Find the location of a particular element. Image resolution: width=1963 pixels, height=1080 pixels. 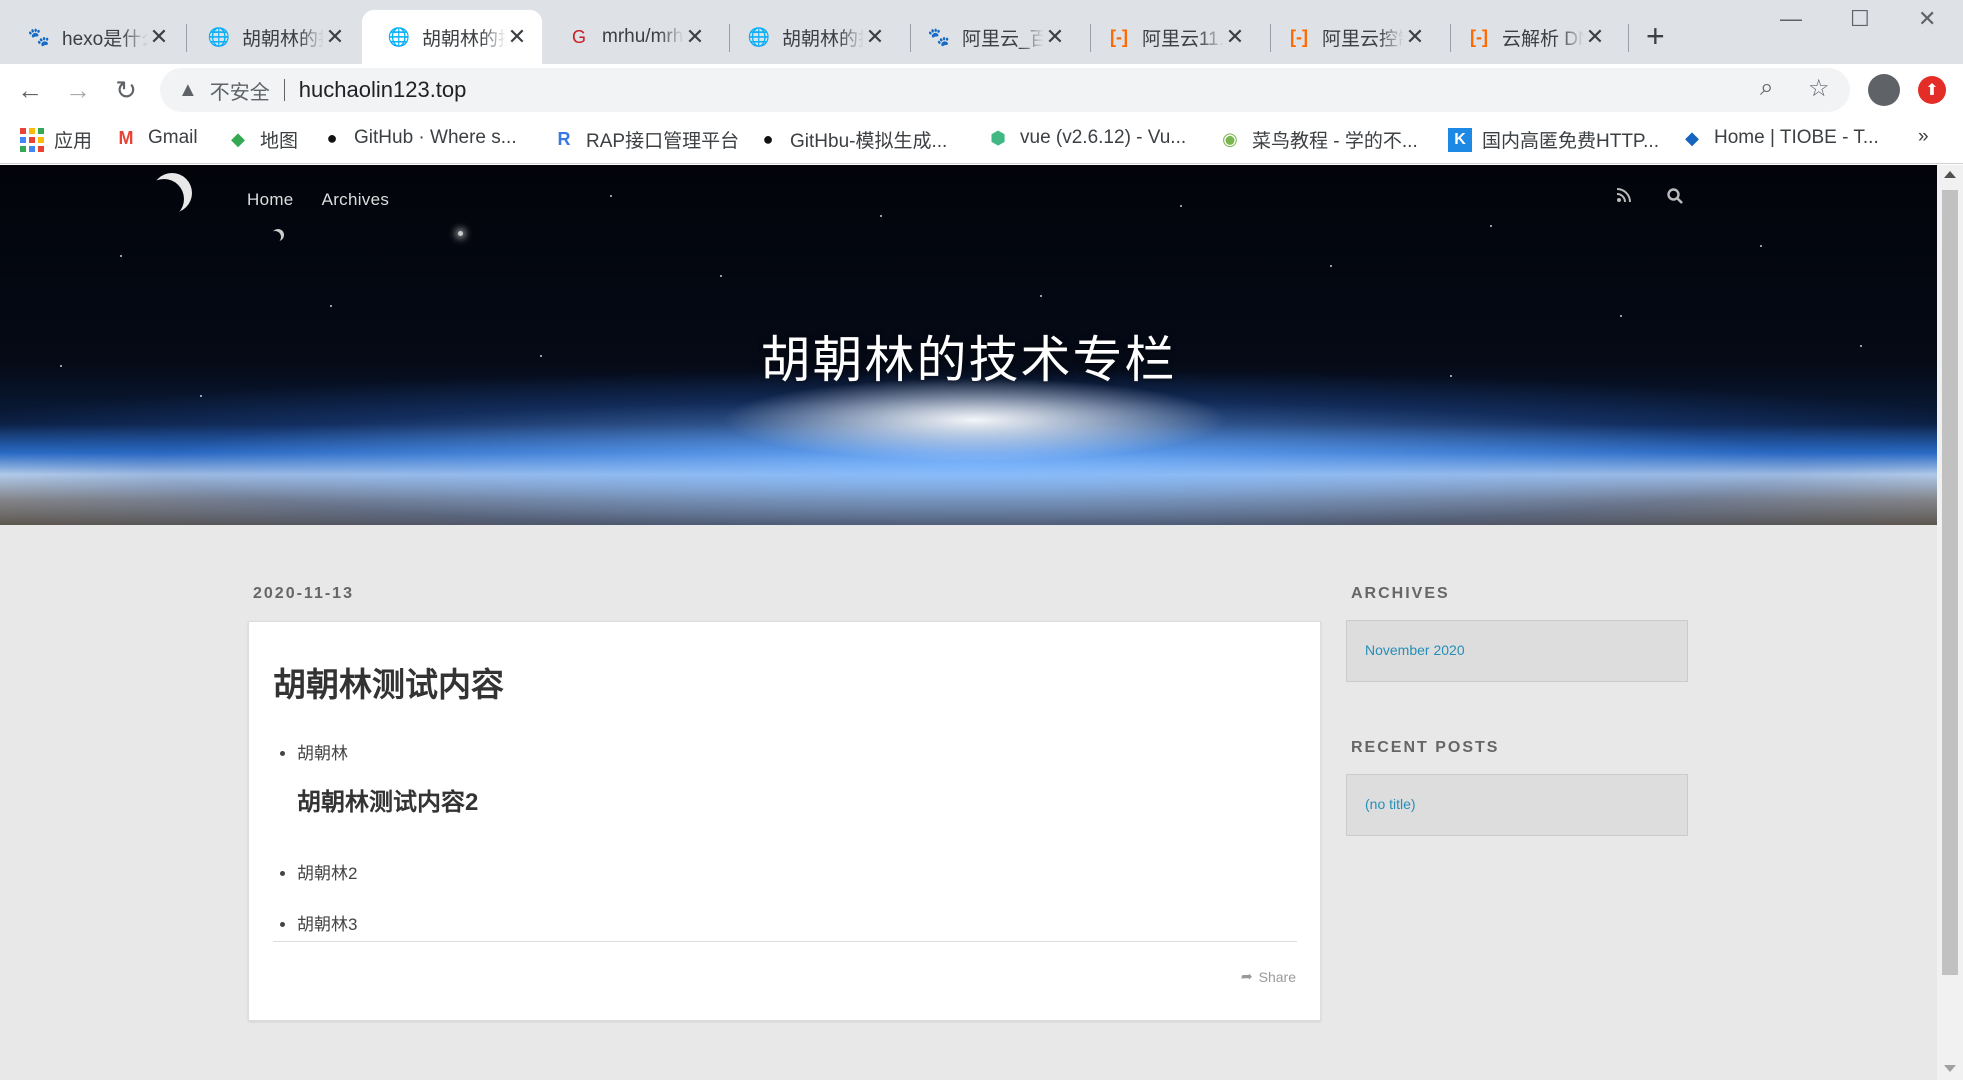

tab-0: 🐾 hexo是什么 ✕ is located at coordinates (93, 37).